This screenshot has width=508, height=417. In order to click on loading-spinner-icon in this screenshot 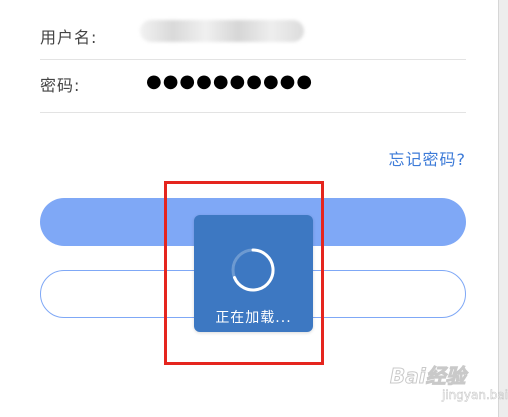, I will do `click(253, 270)`.